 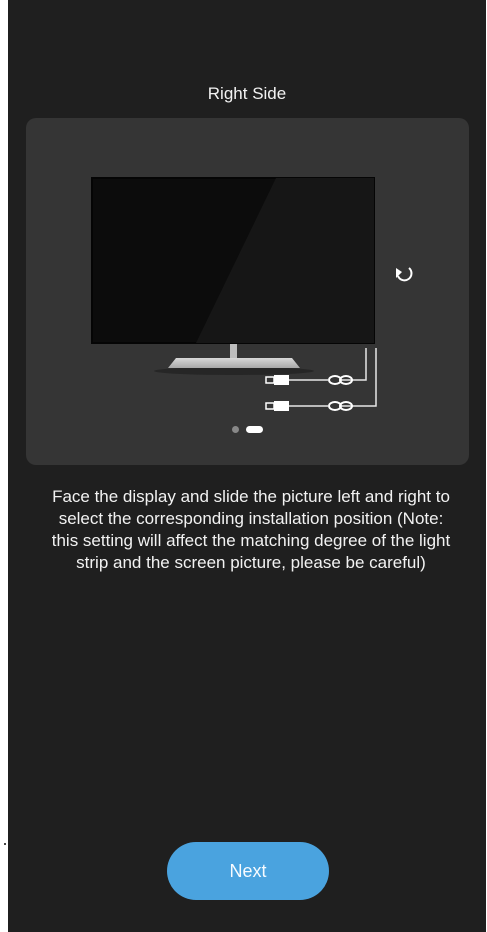 What do you see at coordinates (235, 429) in the screenshot?
I see `pager-dot` at bounding box center [235, 429].